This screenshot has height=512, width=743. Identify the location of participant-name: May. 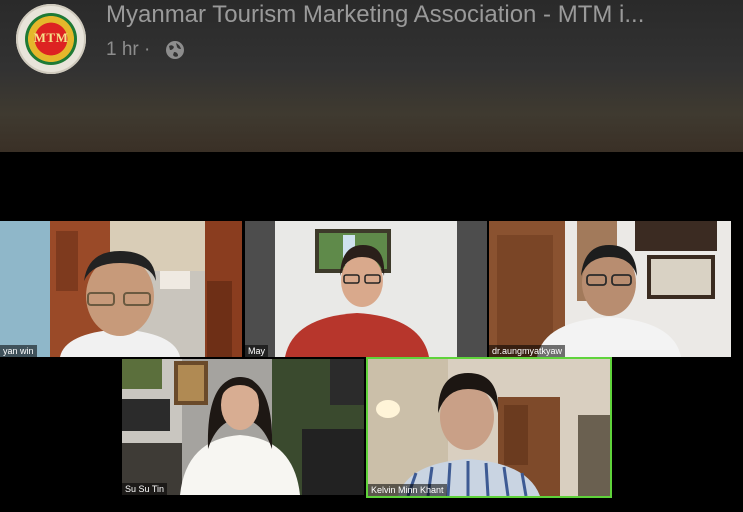
(257, 351).